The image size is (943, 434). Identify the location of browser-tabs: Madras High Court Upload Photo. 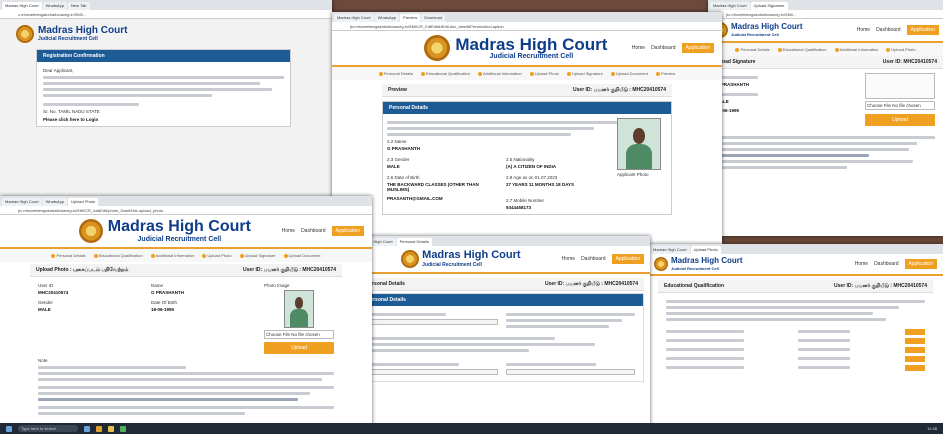
(795, 249).